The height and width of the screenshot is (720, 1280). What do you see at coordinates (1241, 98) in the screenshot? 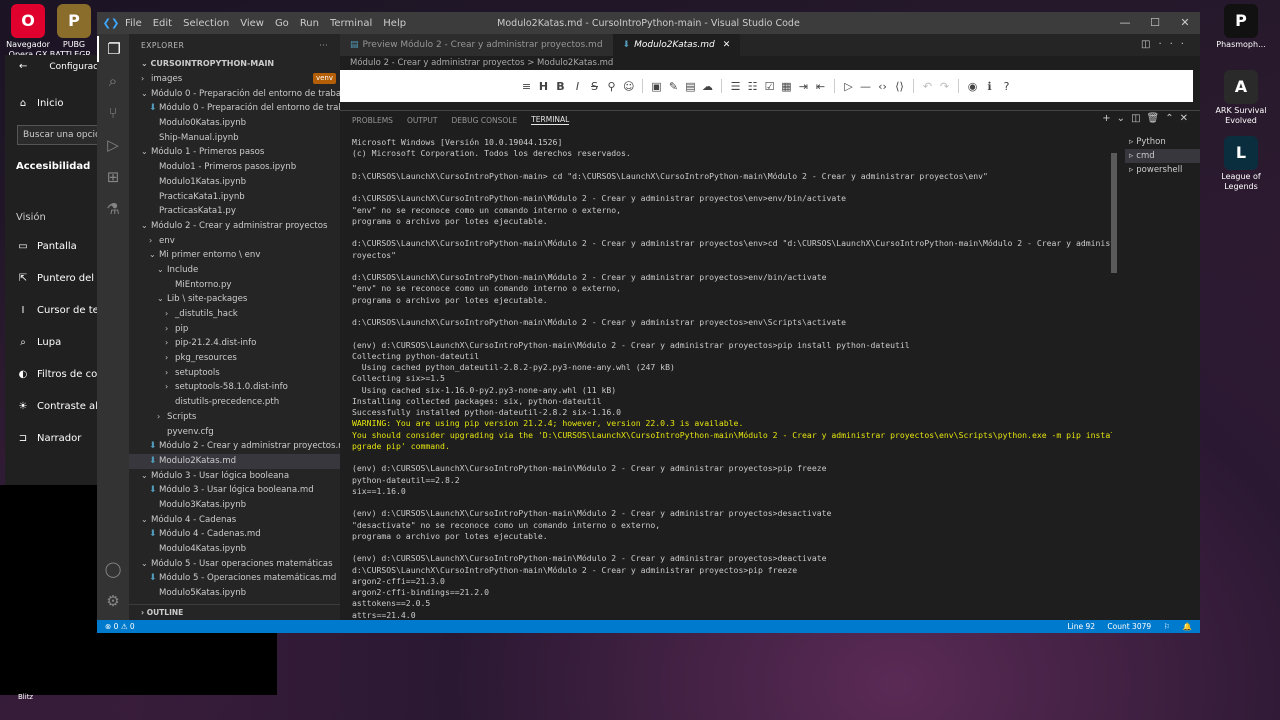
I see `desktop-icon: A ARK Survival Evolved` at bounding box center [1241, 98].